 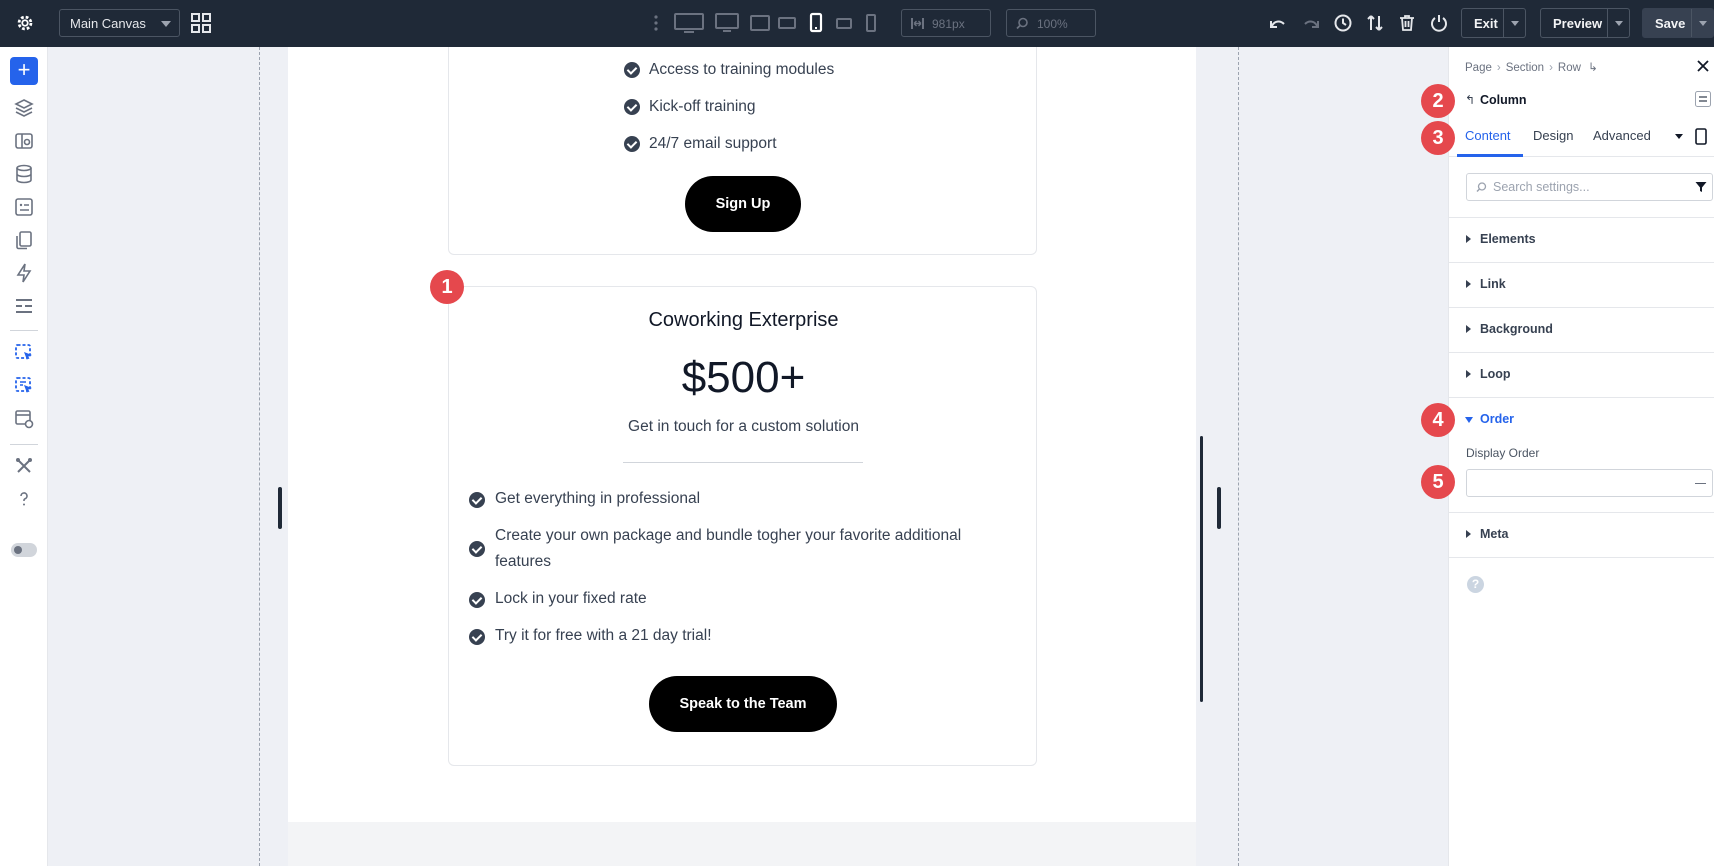 What do you see at coordinates (1514, 23) in the screenshot?
I see `exit-dropdown-toggle` at bounding box center [1514, 23].